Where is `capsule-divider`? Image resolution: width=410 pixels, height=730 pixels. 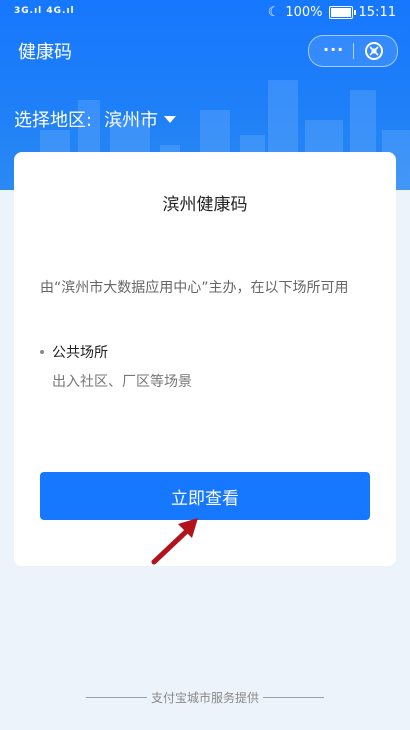
capsule-divider is located at coordinates (353, 51).